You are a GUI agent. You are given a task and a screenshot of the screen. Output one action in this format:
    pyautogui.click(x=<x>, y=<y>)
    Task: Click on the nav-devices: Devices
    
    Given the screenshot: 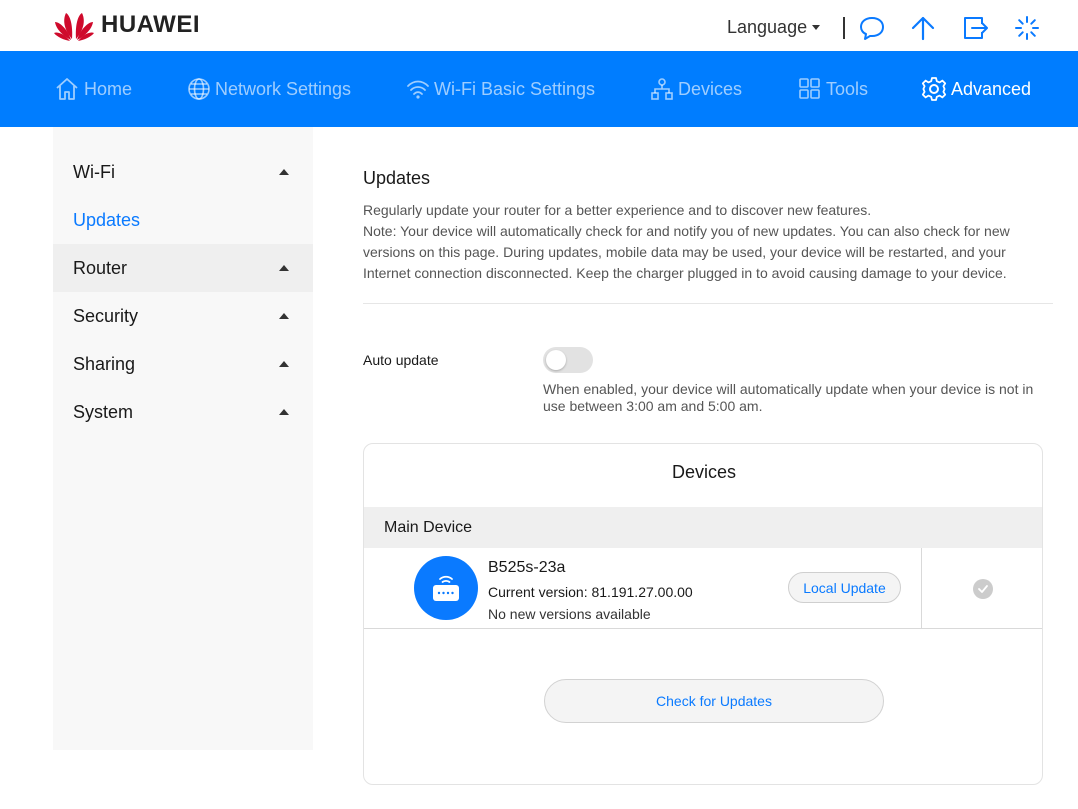 What is the action you would take?
    pyautogui.click(x=696, y=89)
    